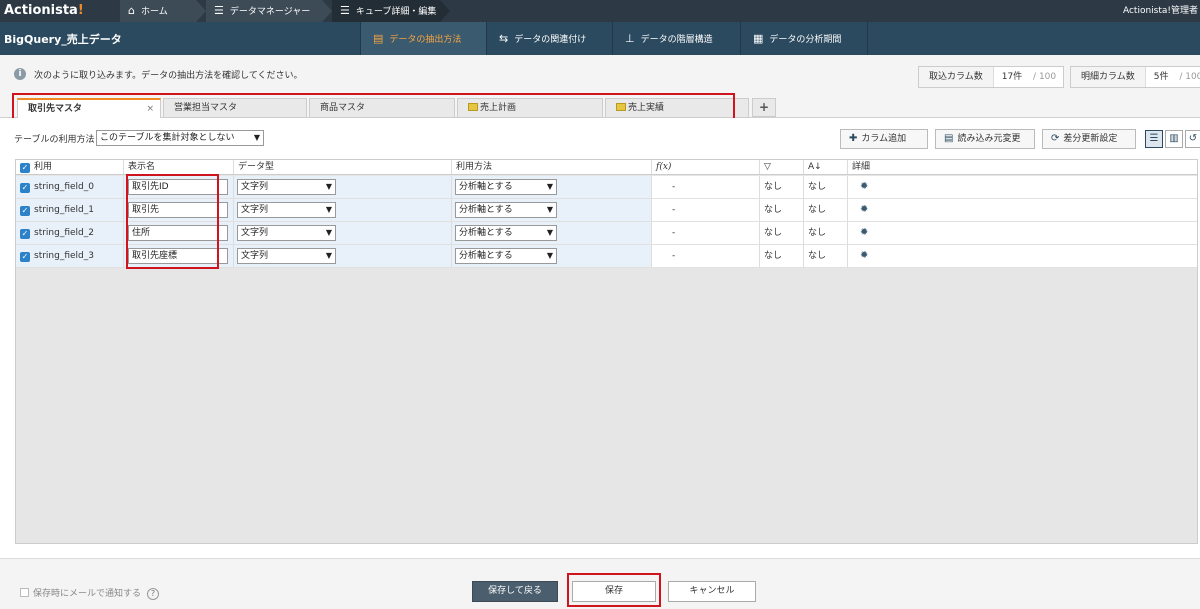 Image resolution: width=1200 pixels, height=609 pixels. Describe the element at coordinates (44, 10) in the screenshot. I see `app-logo: Actionista!` at that location.